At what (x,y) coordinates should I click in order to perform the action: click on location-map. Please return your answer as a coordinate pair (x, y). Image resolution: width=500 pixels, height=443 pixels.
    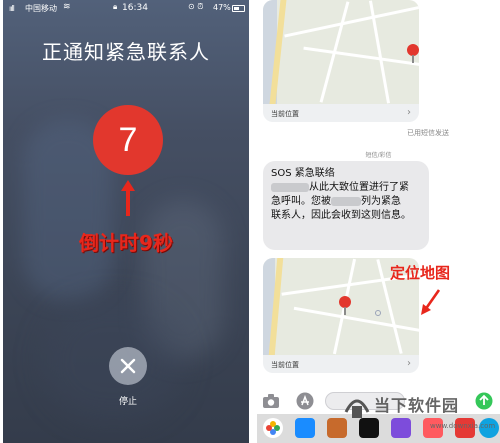
    Looking at the image, I should click on (341, 52).